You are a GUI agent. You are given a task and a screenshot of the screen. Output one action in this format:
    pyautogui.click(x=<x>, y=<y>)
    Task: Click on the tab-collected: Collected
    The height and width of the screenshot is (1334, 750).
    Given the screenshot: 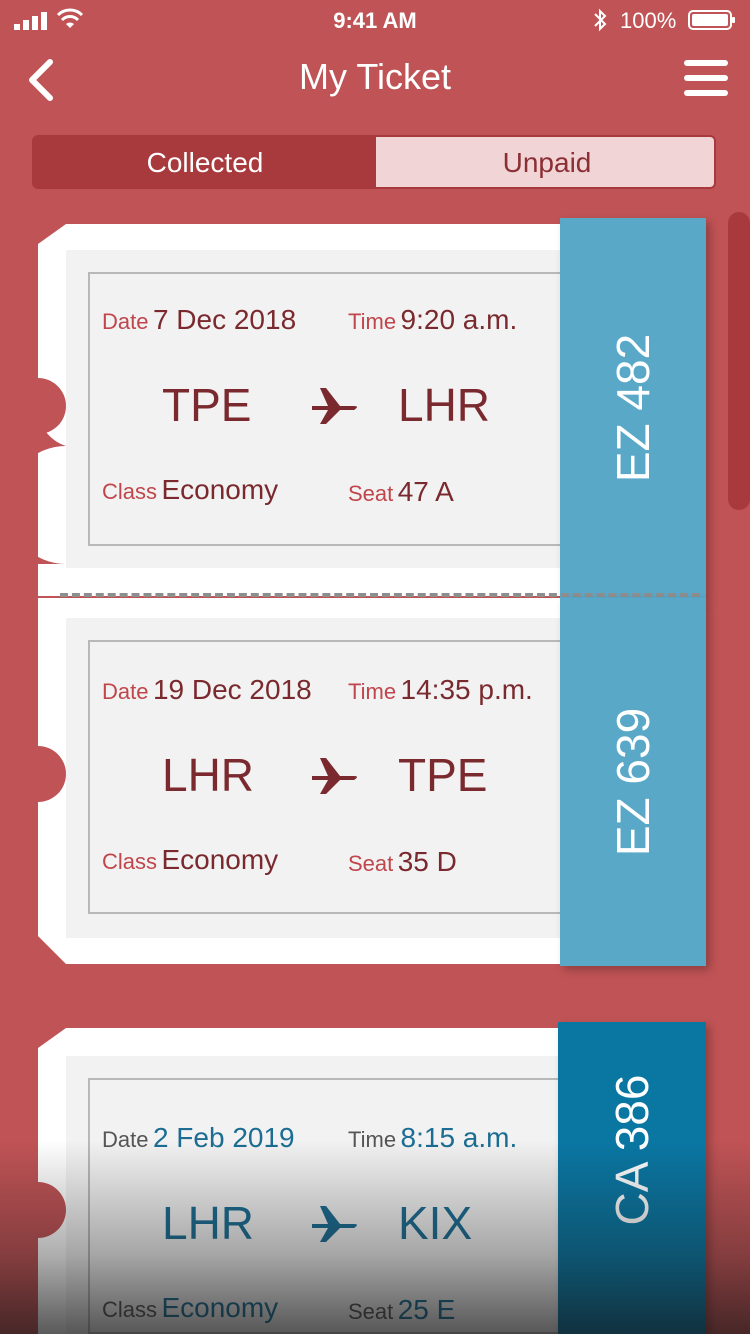 What is the action you would take?
    pyautogui.click(x=205, y=162)
    